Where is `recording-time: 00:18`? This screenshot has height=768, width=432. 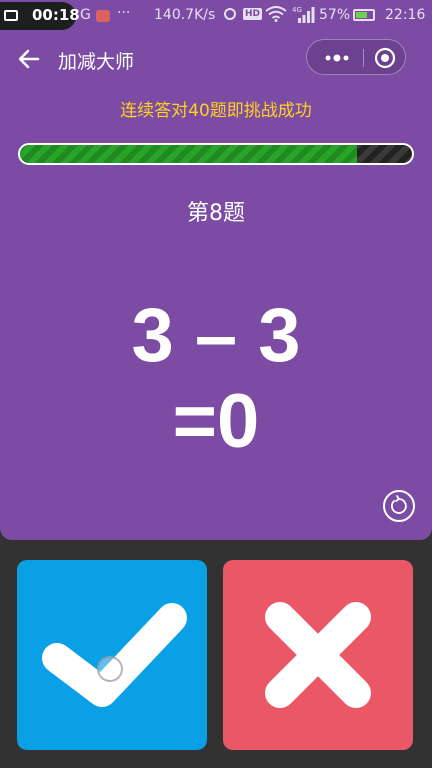 recording-time: 00:18 is located at coordinates (56, 15).